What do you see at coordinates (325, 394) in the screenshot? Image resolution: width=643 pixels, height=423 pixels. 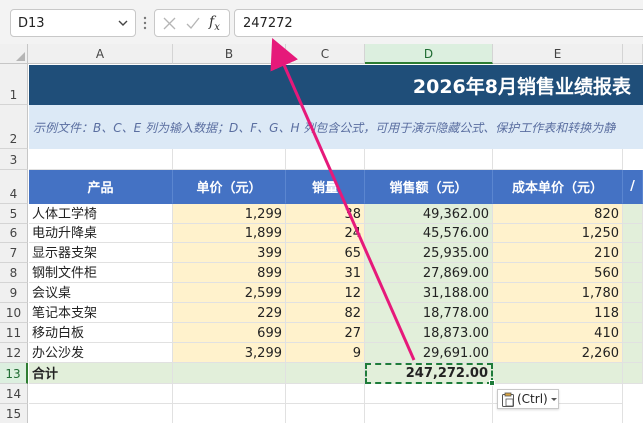 I see `cell-c14` at bounding box center [325, 394].